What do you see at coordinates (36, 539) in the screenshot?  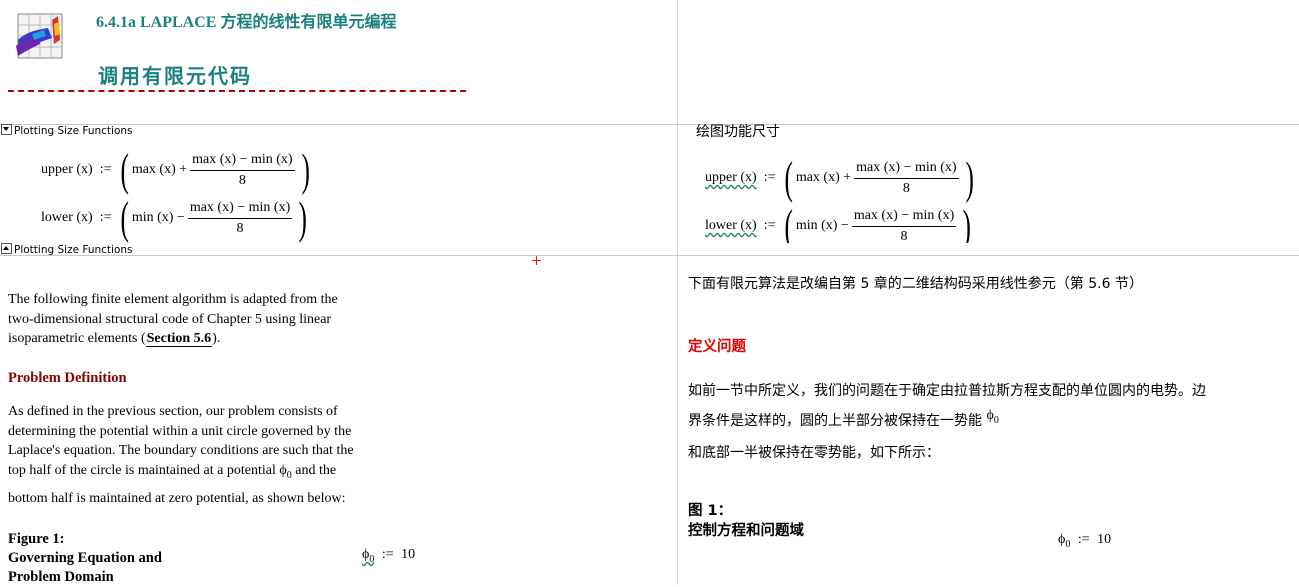 I see `figure-label: Figure 1:` at bounding box center [36, 539].